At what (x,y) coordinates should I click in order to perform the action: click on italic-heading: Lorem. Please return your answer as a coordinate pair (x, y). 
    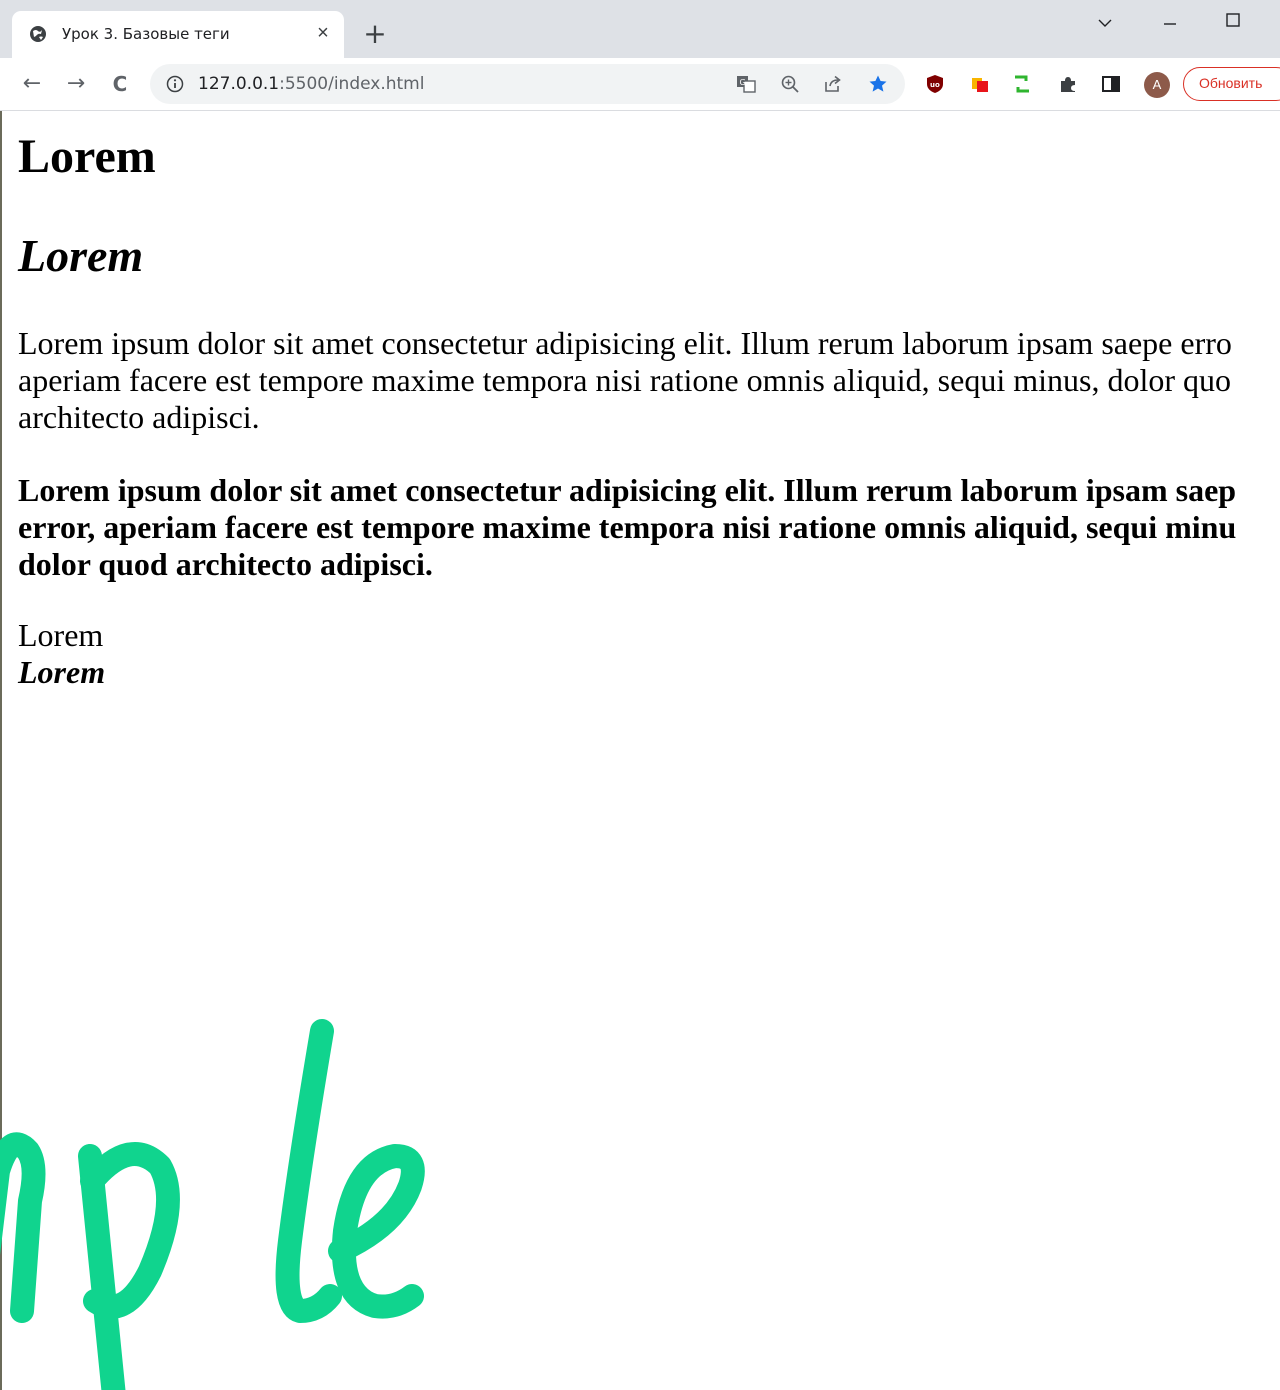
    Looking at the image, I should click on (81, 255).